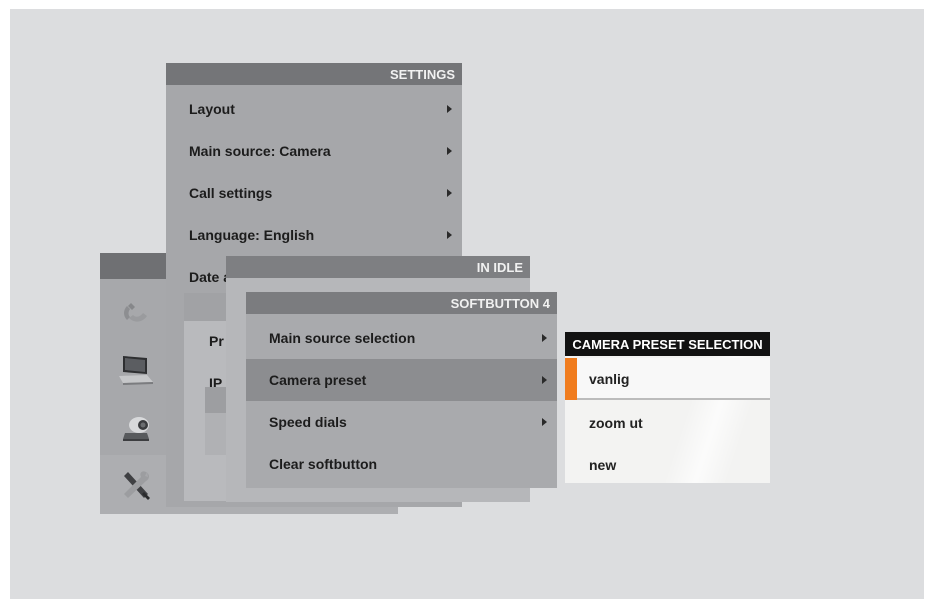 The width and height of the screenshot is (926, 601). Describe the element at coordinates (571, 379) in the screenshot. I see `selection-indicator` at that location.